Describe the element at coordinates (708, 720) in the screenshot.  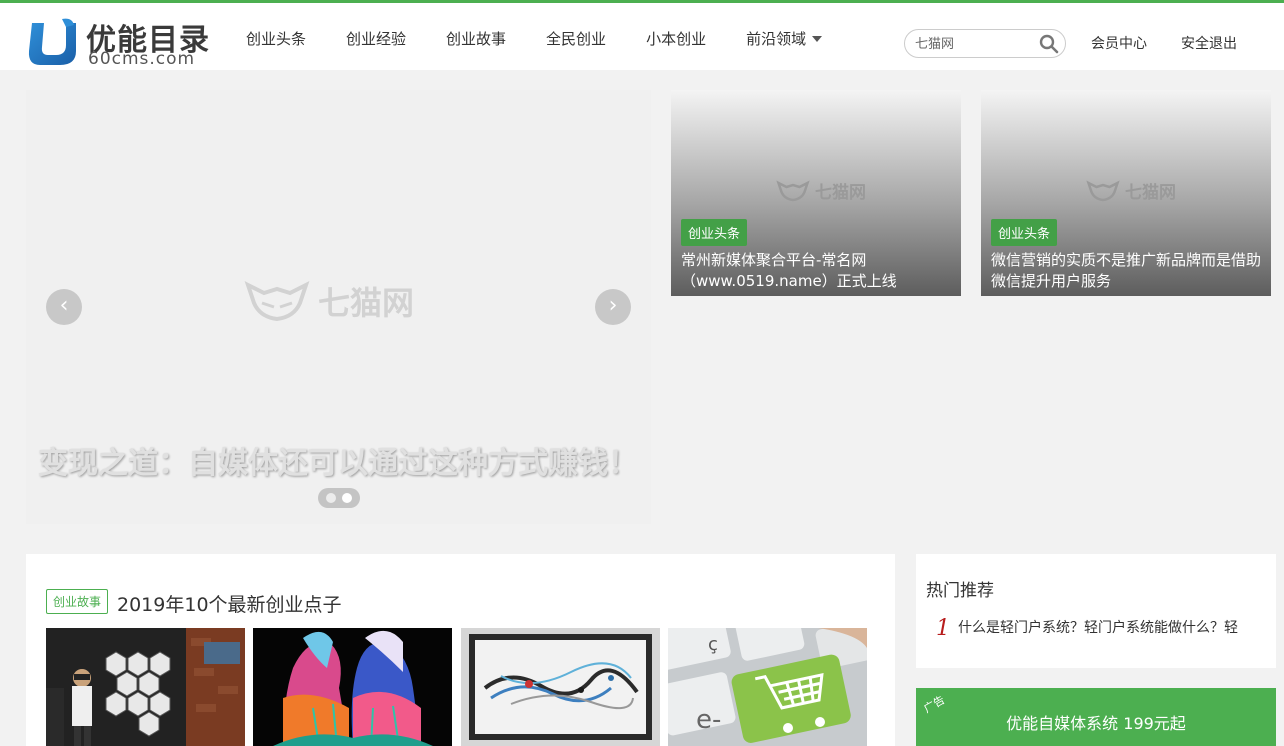
I see `svg-text: e-` at that location.